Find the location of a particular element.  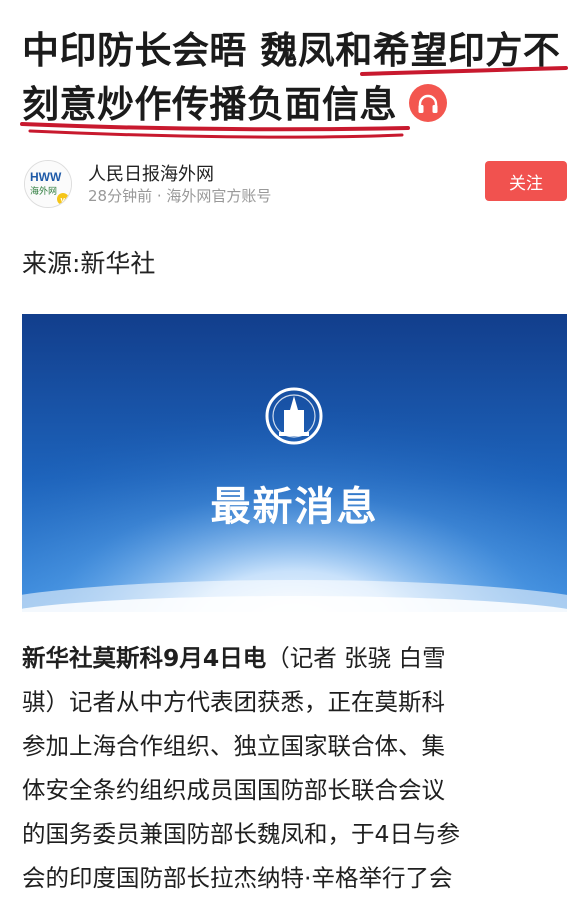

article-line-1-rest: （记者 张骁 白雪 is located at coordinates (356, 658).